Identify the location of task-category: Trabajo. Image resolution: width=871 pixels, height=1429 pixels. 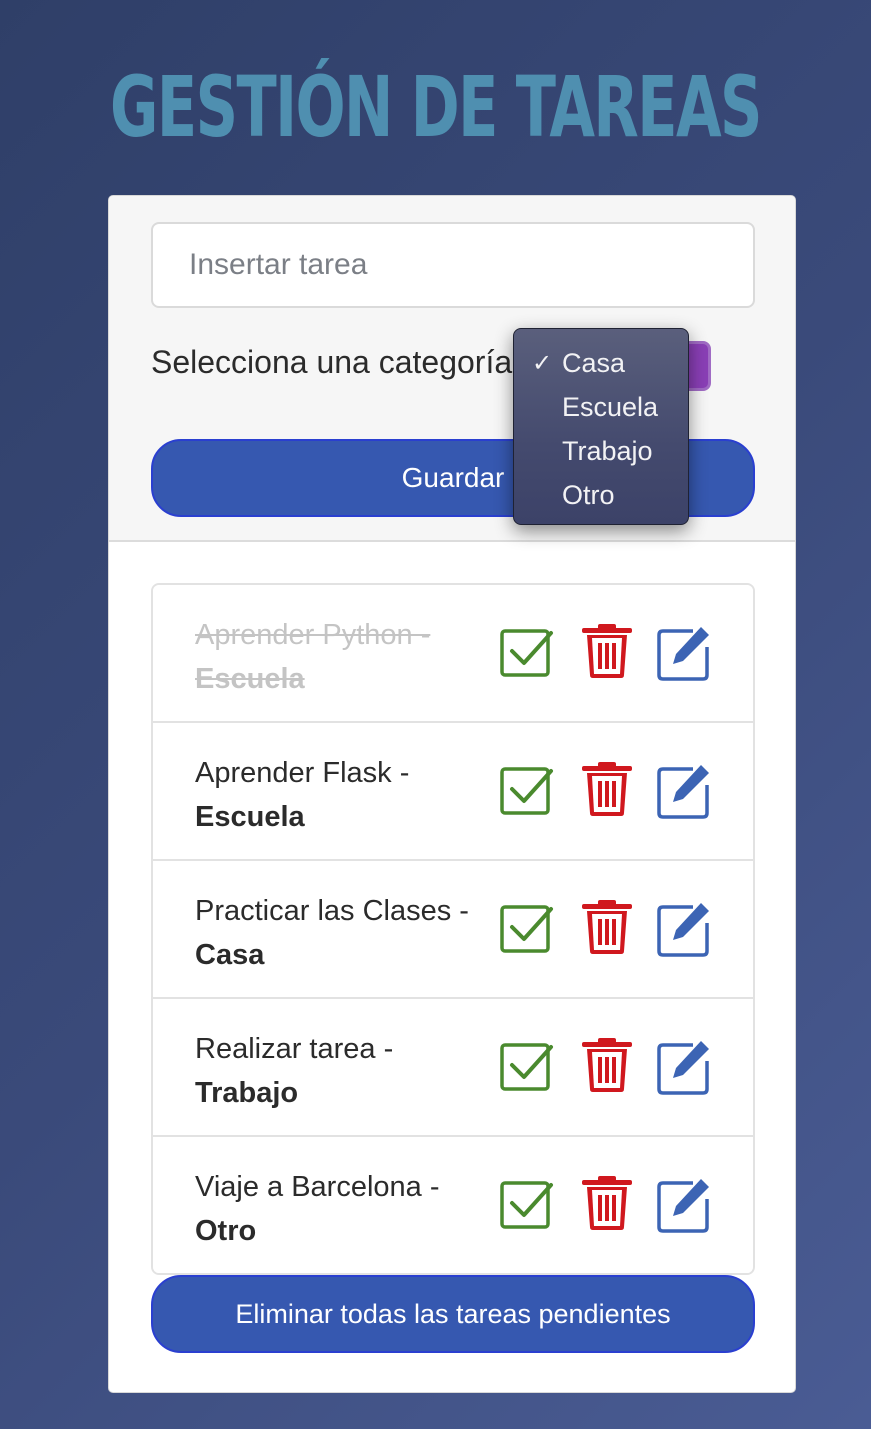
(247, 1093).